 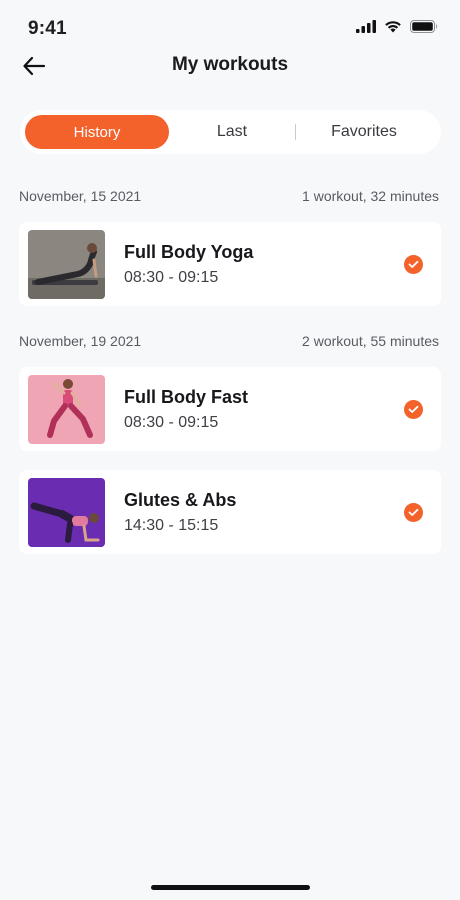 What do you see at coordinates (230, 512) in the screenshot?
I see `workout-card: Glutes & Abs 14:30 - 15:15` at bounding box center [230, 512].